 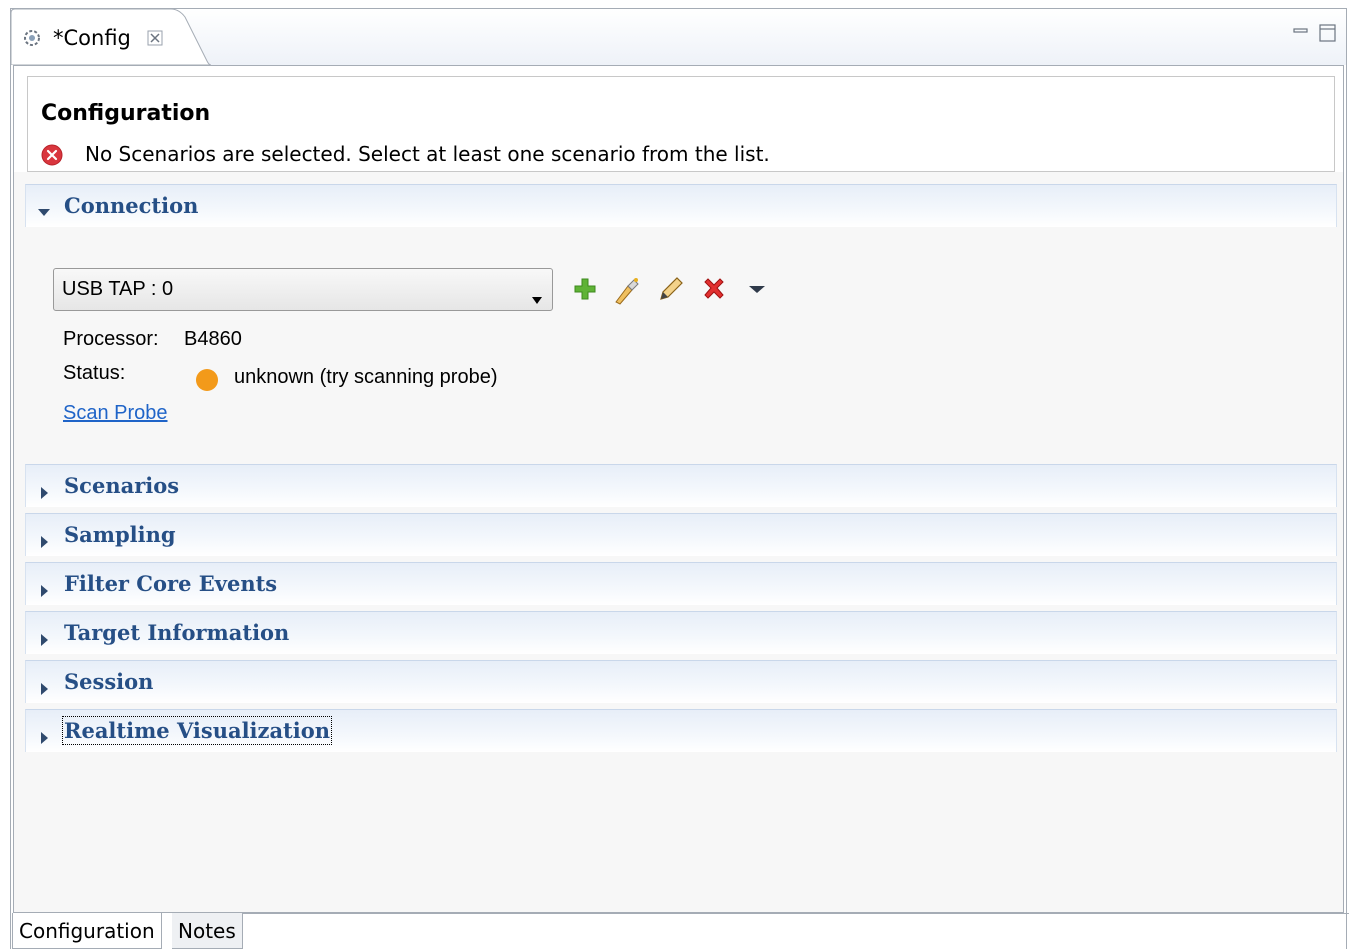 I want to click on section-sampling: Sampling, so click(x=681, y=534).